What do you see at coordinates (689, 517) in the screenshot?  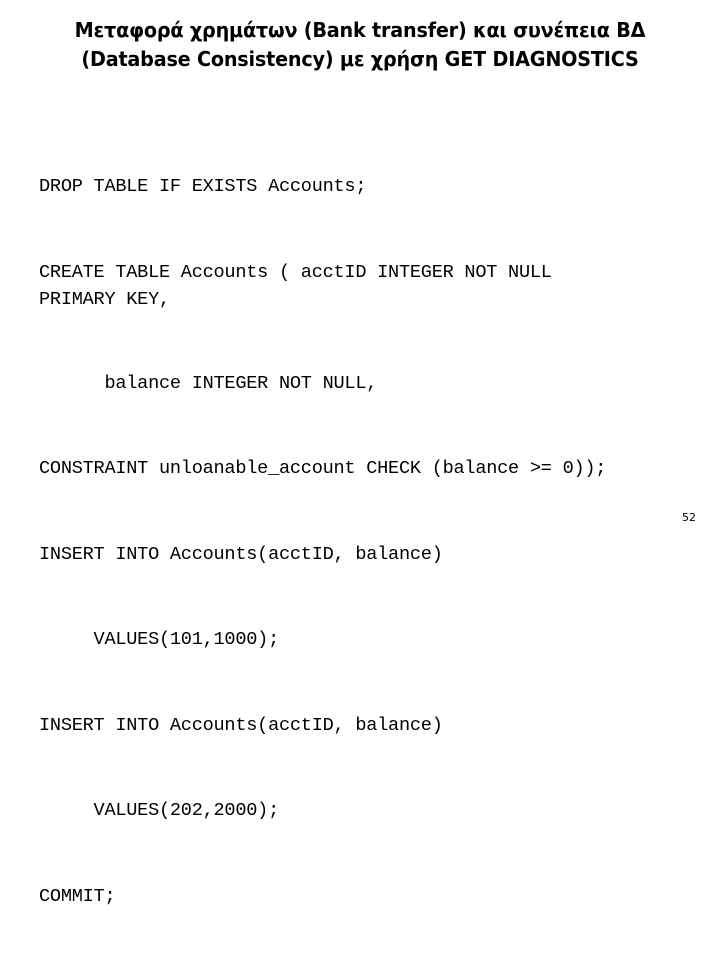 I see `page-number: 52` at bounding box center [689, 517].